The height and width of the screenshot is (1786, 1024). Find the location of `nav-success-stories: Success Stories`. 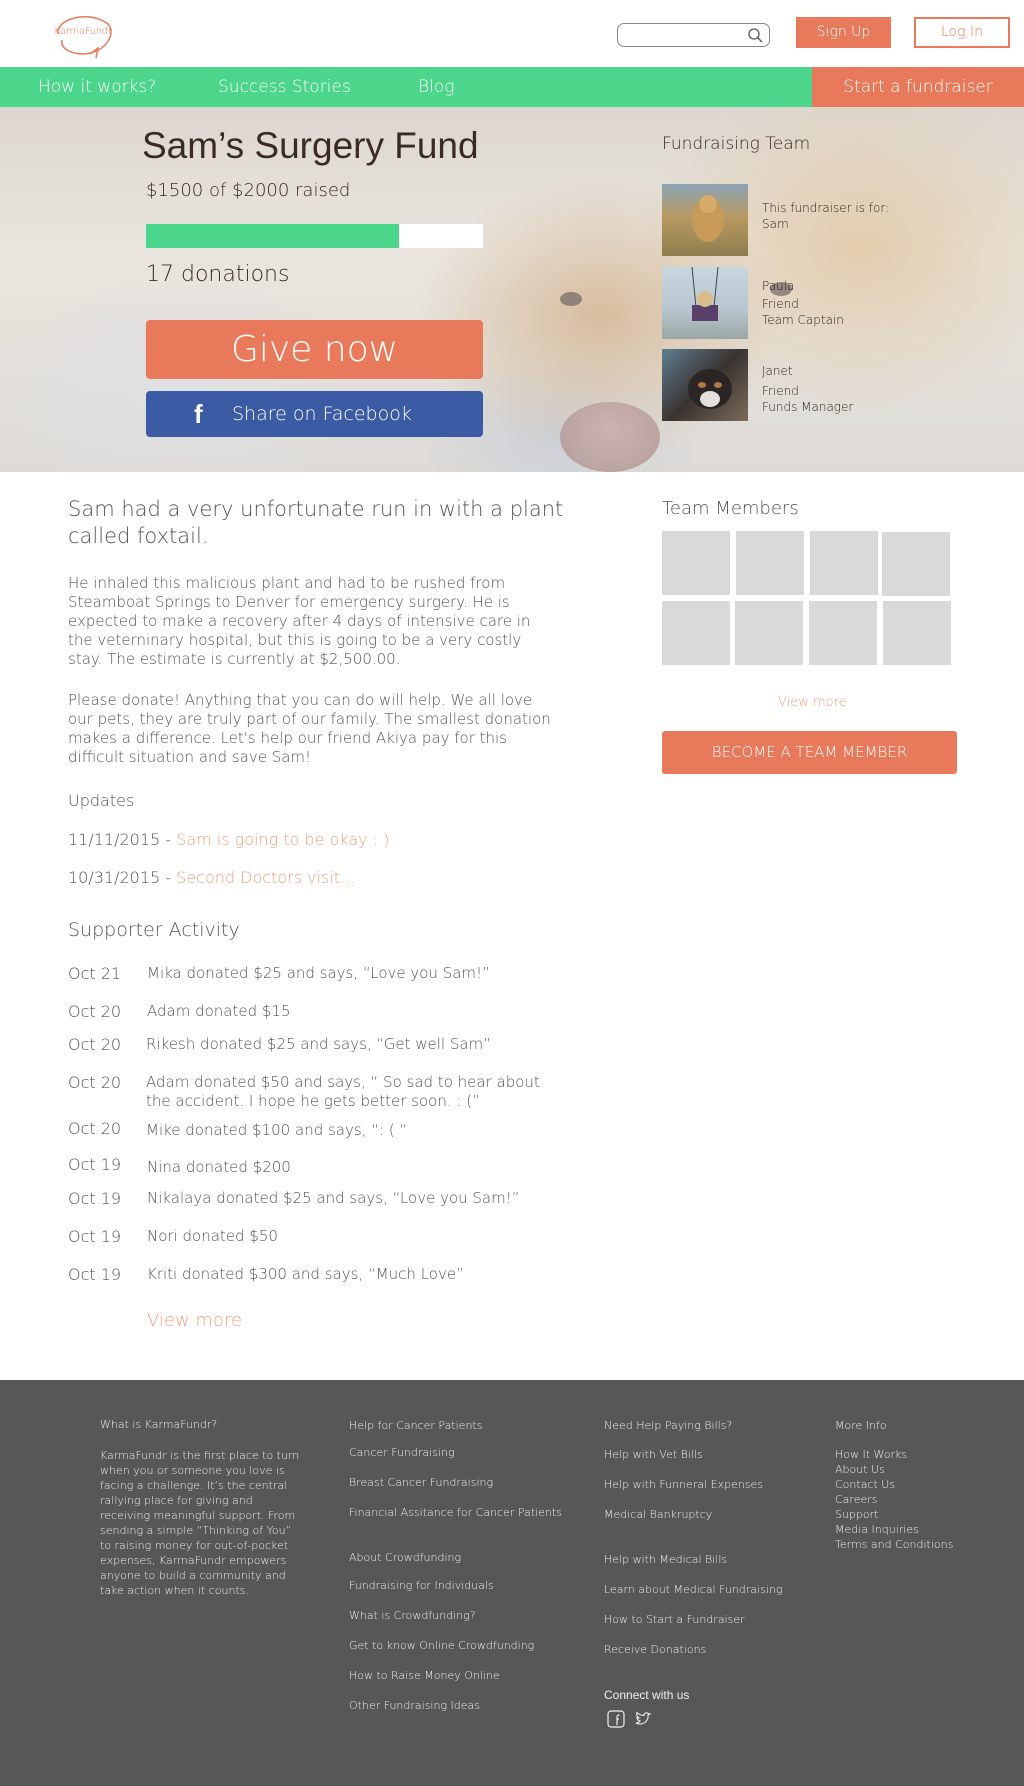

nav-success-stories: Success Stories is located at coordinates (284, 87).